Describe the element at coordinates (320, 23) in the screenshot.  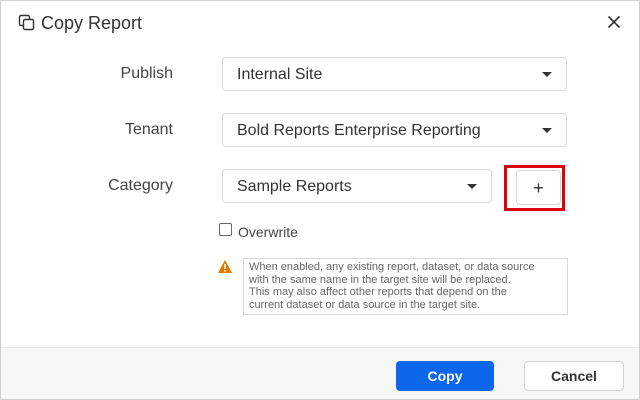
I see `dialog-header: Copy Report` at that location.